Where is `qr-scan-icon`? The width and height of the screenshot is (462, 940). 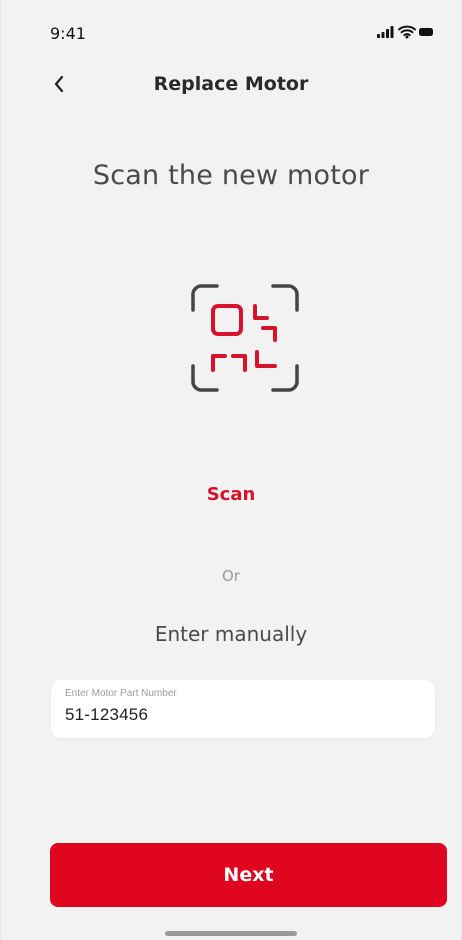 qr-scan-icon is located at coordinates (245, 338).